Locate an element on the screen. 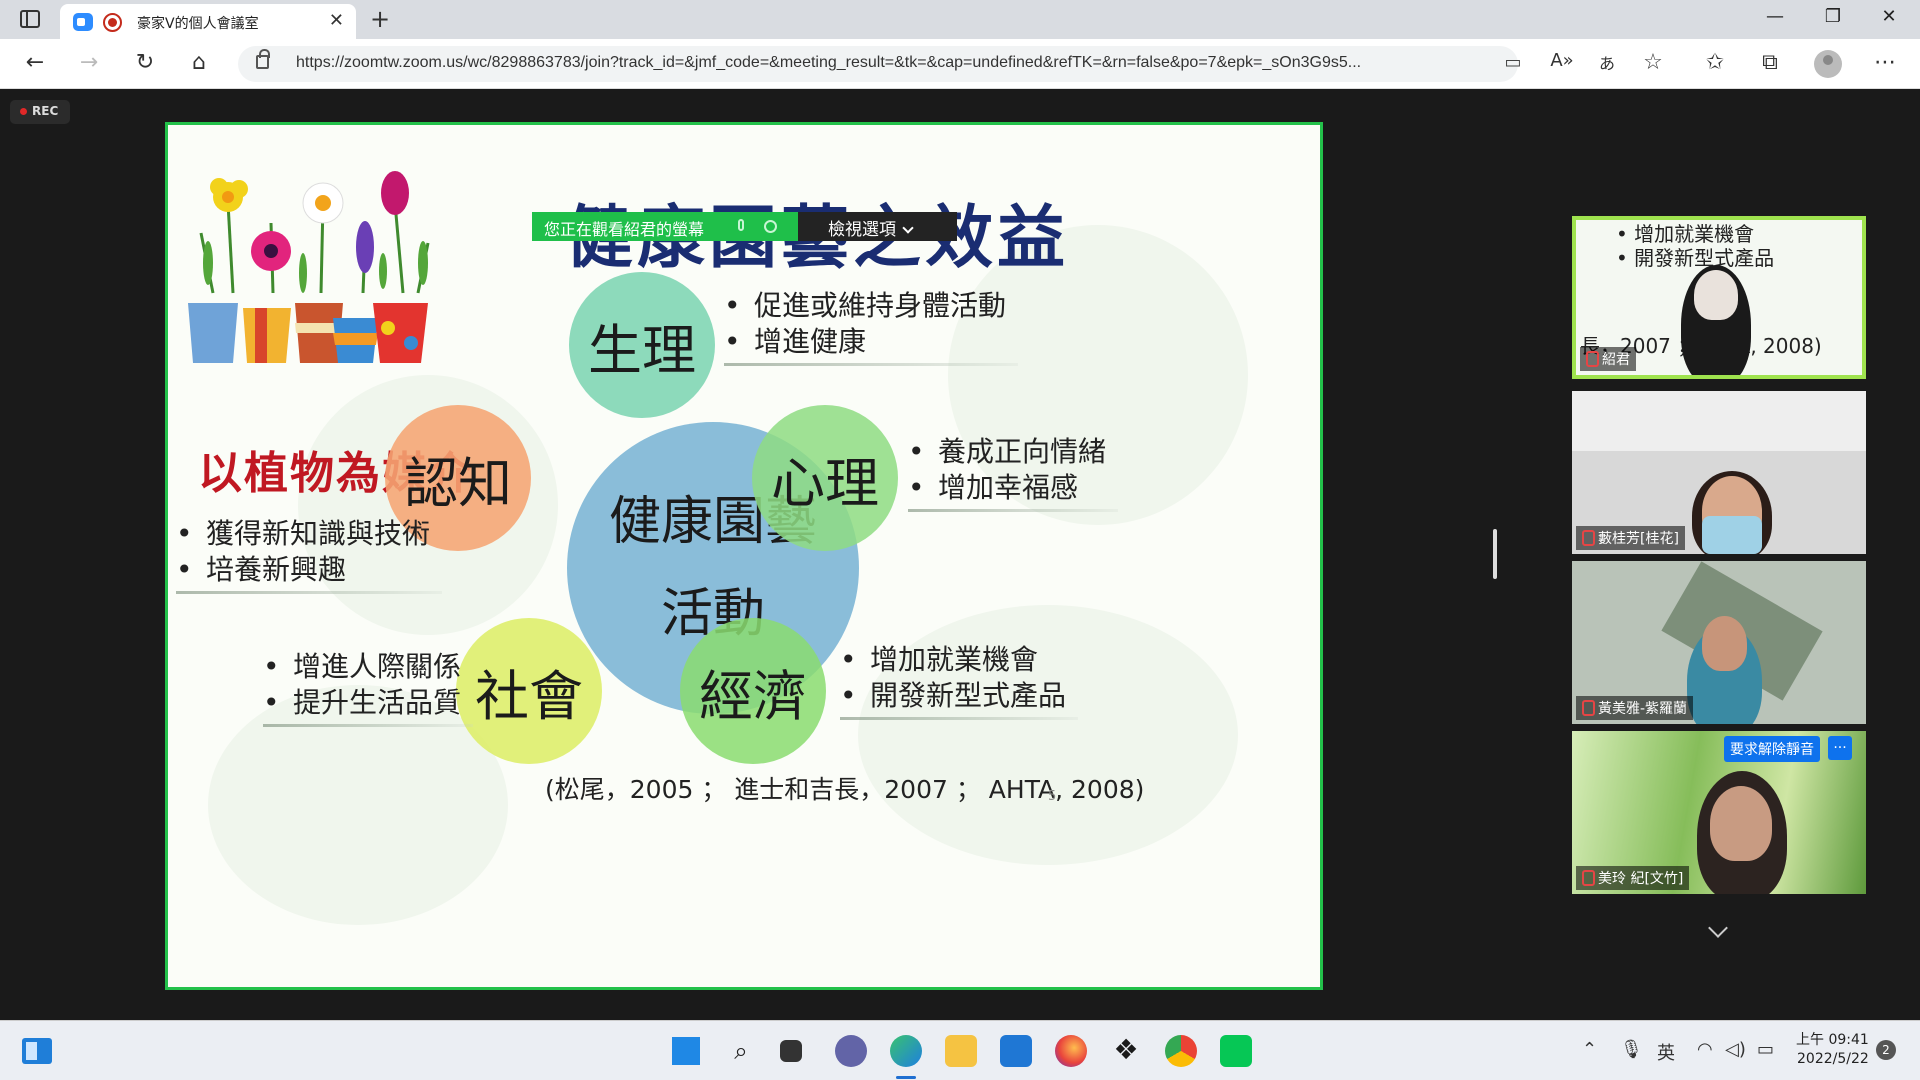 The width and height of the screenshot is (1920, 1080). read-aloud-icon: A» is located at coordinates (1562, 60).